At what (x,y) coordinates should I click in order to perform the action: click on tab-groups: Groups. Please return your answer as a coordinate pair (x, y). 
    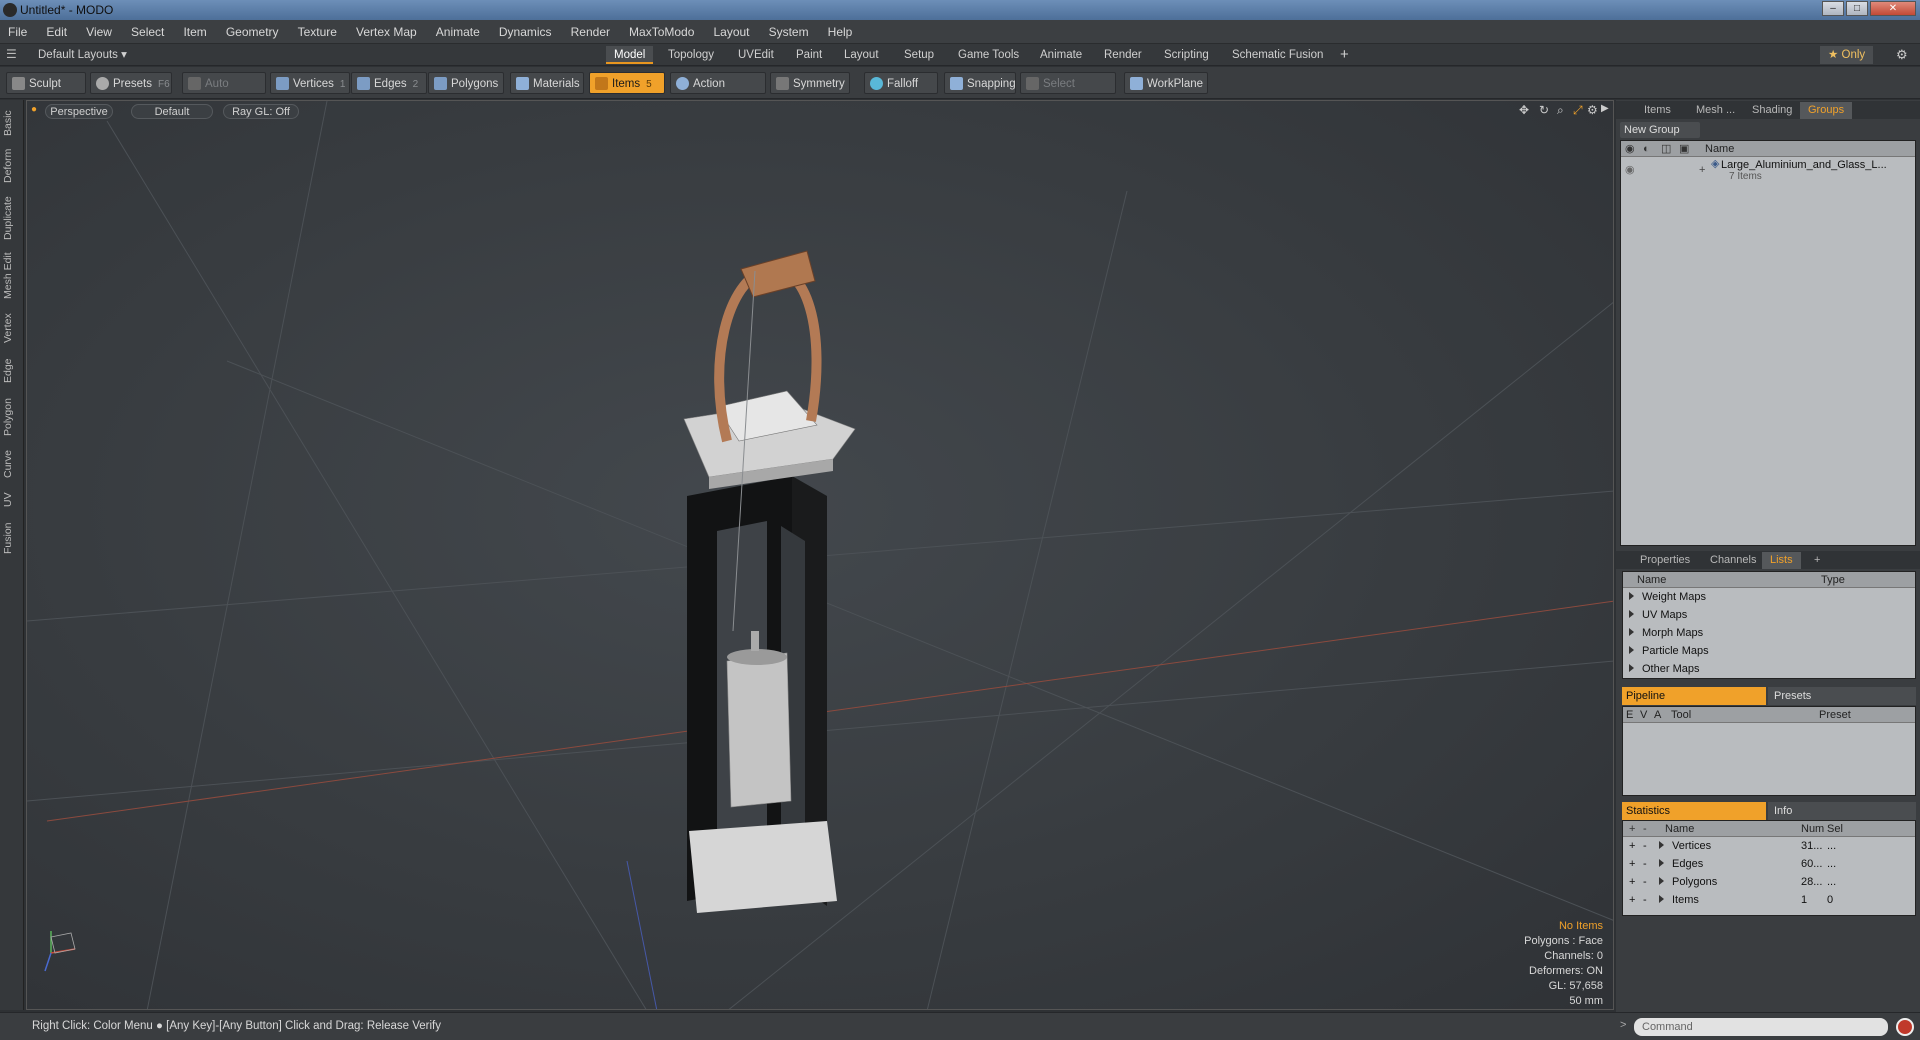
    Looking at the image, I should click on (1826, 110).